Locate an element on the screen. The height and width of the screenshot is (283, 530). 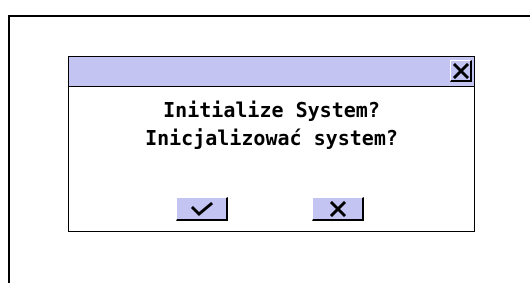
x-icon is located at coordinates (337, 208).